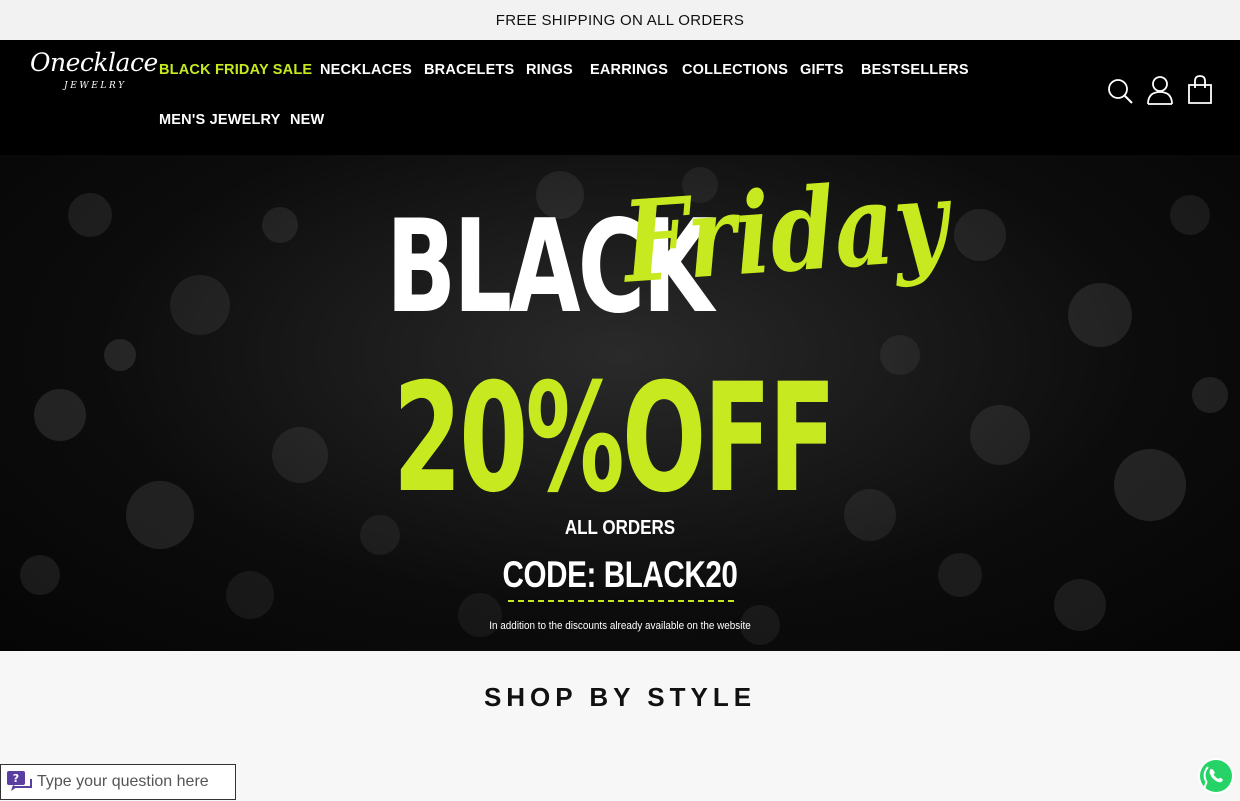  What do you see at coordinates (366, 70) in the screenshot?
I see `nav-necklaces: NECKLACES` at bounding box center [366, 70].